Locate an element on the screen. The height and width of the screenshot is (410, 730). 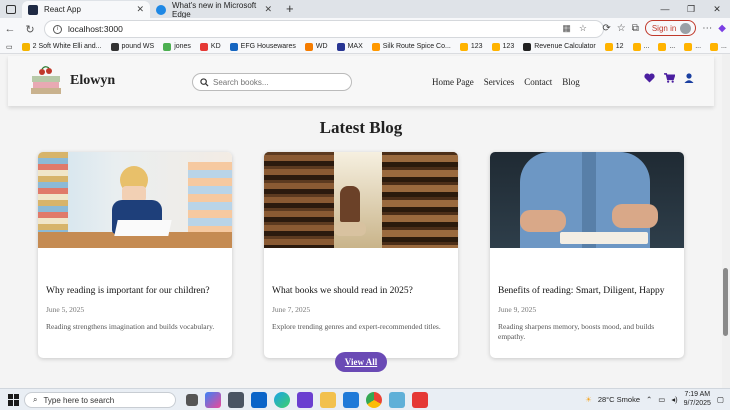
bookmark-item: EFG Housewares is located at coordinates (262, 46).